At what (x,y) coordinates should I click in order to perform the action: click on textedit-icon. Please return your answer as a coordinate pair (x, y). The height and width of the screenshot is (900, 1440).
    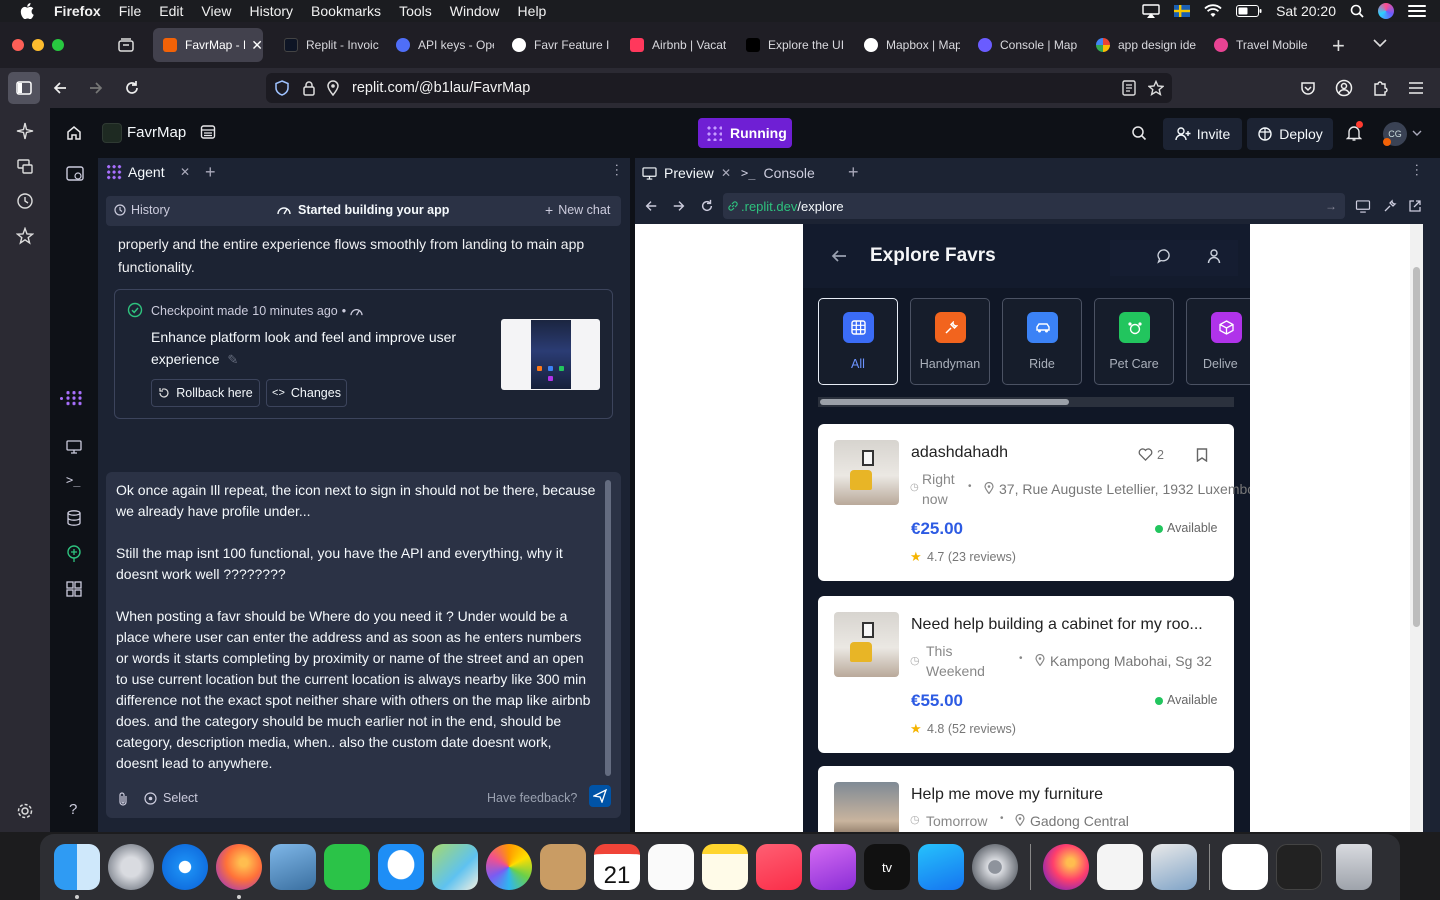
    Looking at the image, I should click on (1120, 867).